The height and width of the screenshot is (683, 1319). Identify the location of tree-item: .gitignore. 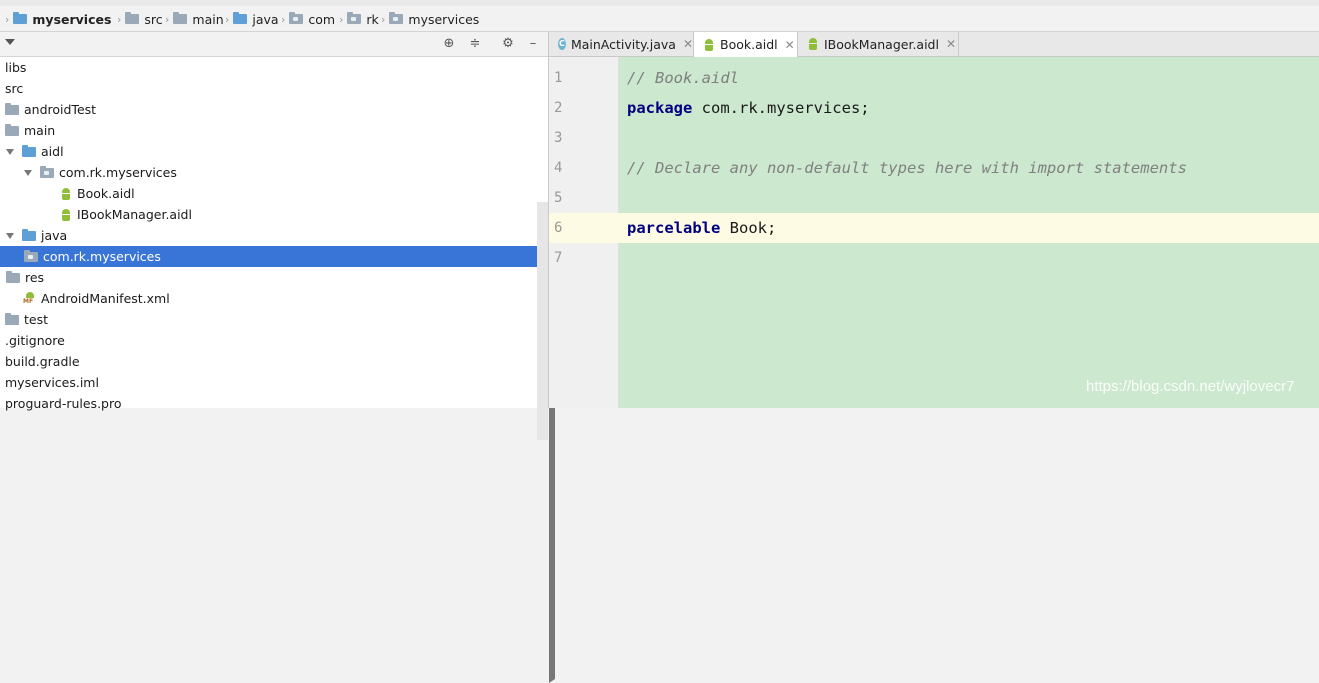
(274, 340).